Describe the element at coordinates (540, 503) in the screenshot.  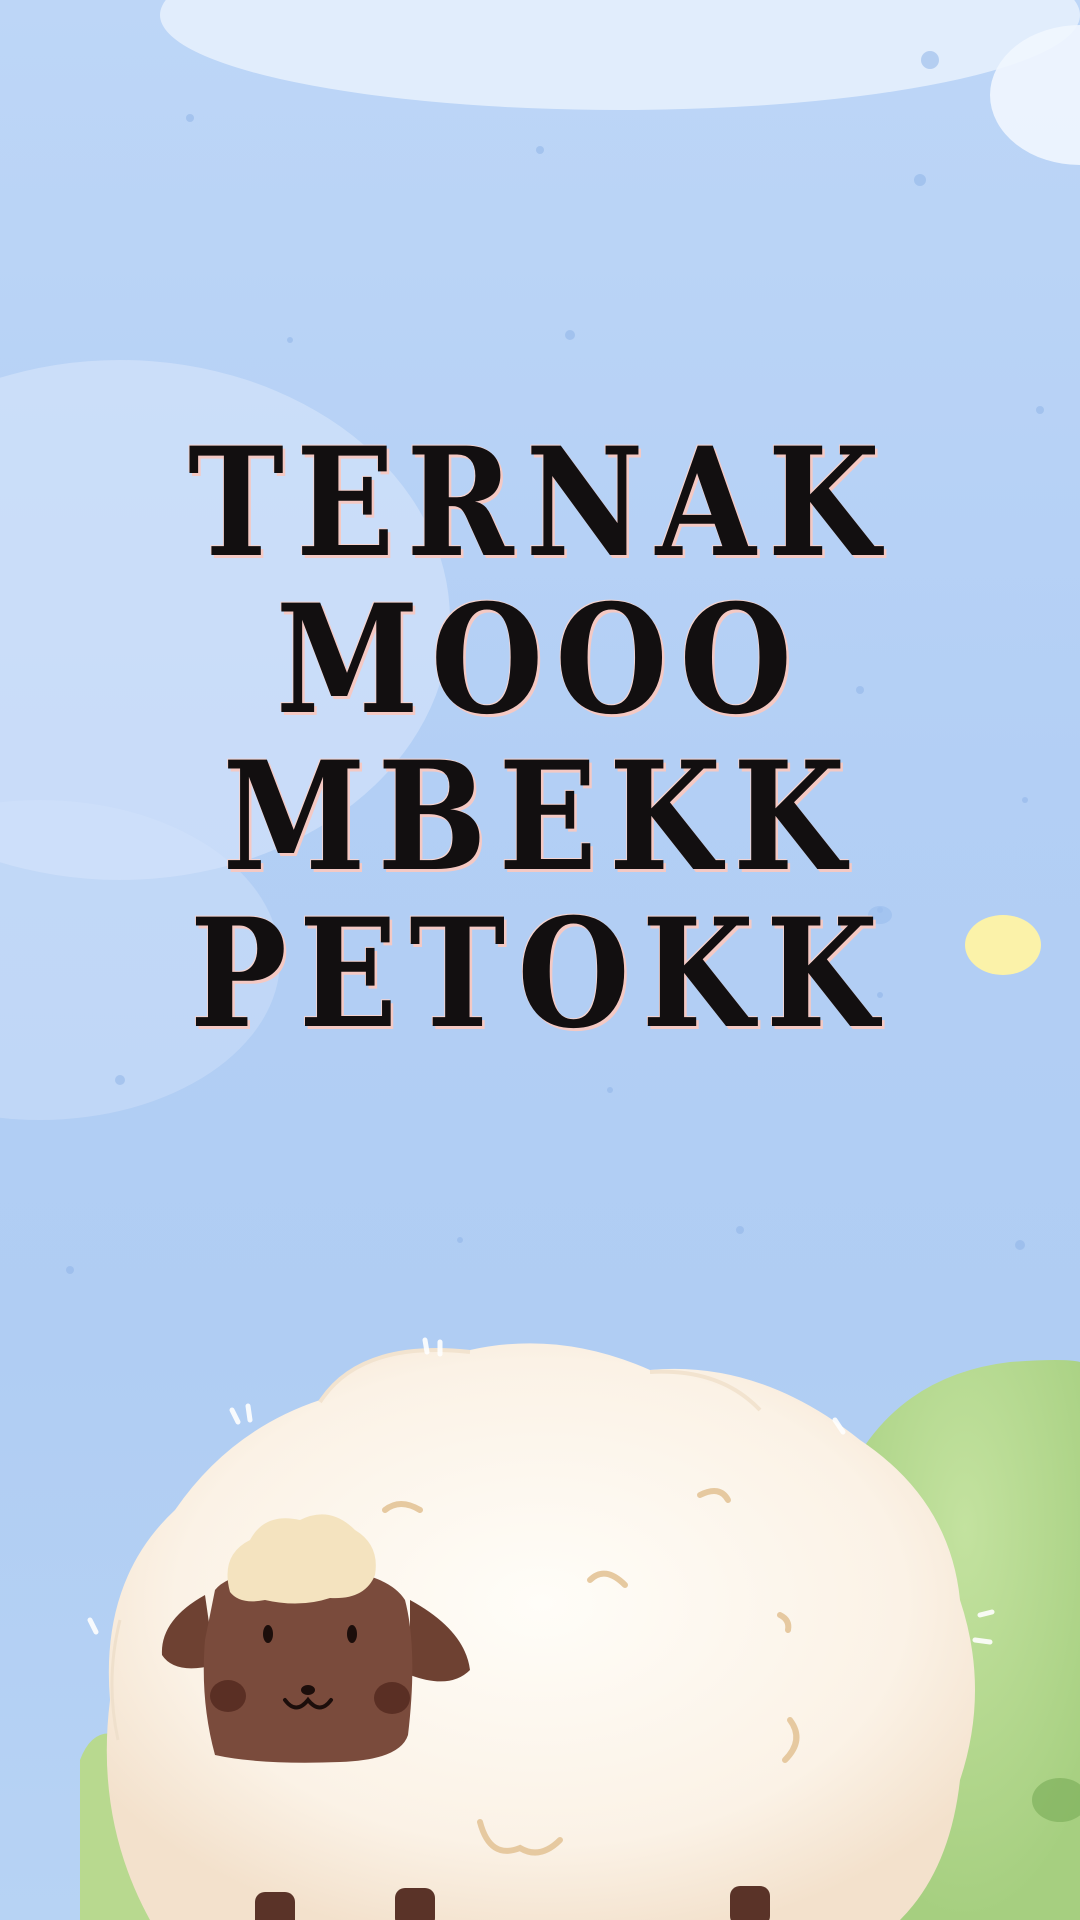
I see `title-line-1: TERNAK` at that location.